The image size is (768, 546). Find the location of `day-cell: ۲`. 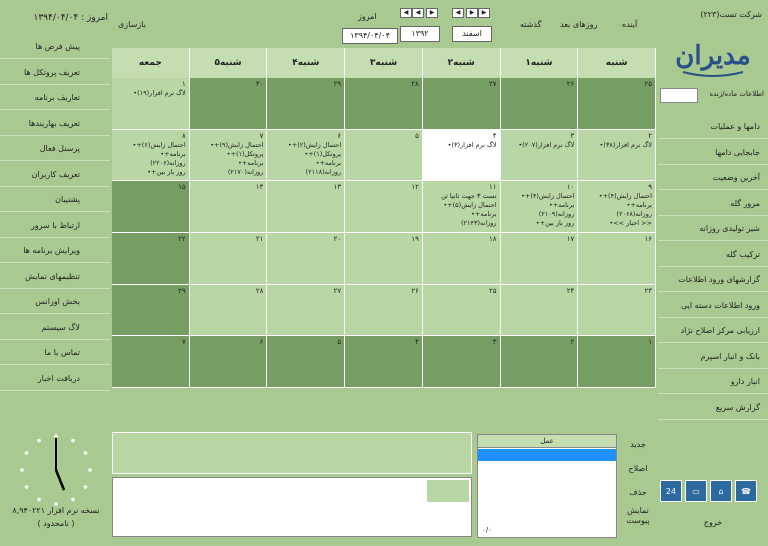

day-cell: ۲ is located at coordinates (539, 362).